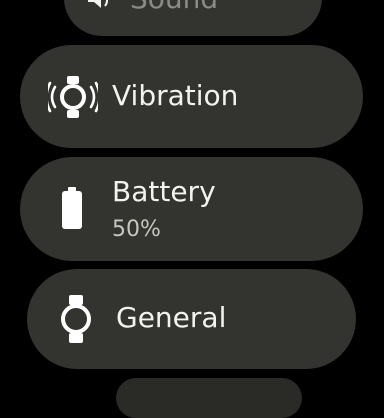 The image size is (384, 418). I want to click on settings-item-label: Sound, so click(174, 8).